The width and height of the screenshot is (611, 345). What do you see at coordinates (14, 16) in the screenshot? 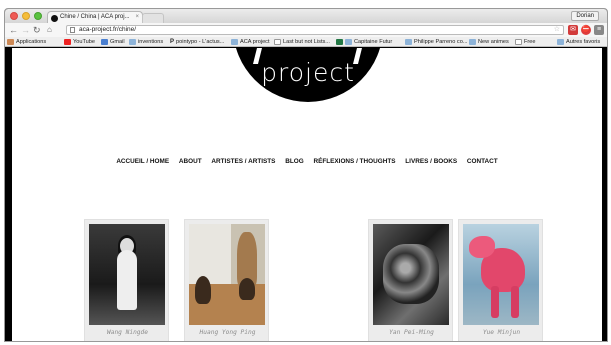
I see `close-window-button` at bounding box center [14, 16].